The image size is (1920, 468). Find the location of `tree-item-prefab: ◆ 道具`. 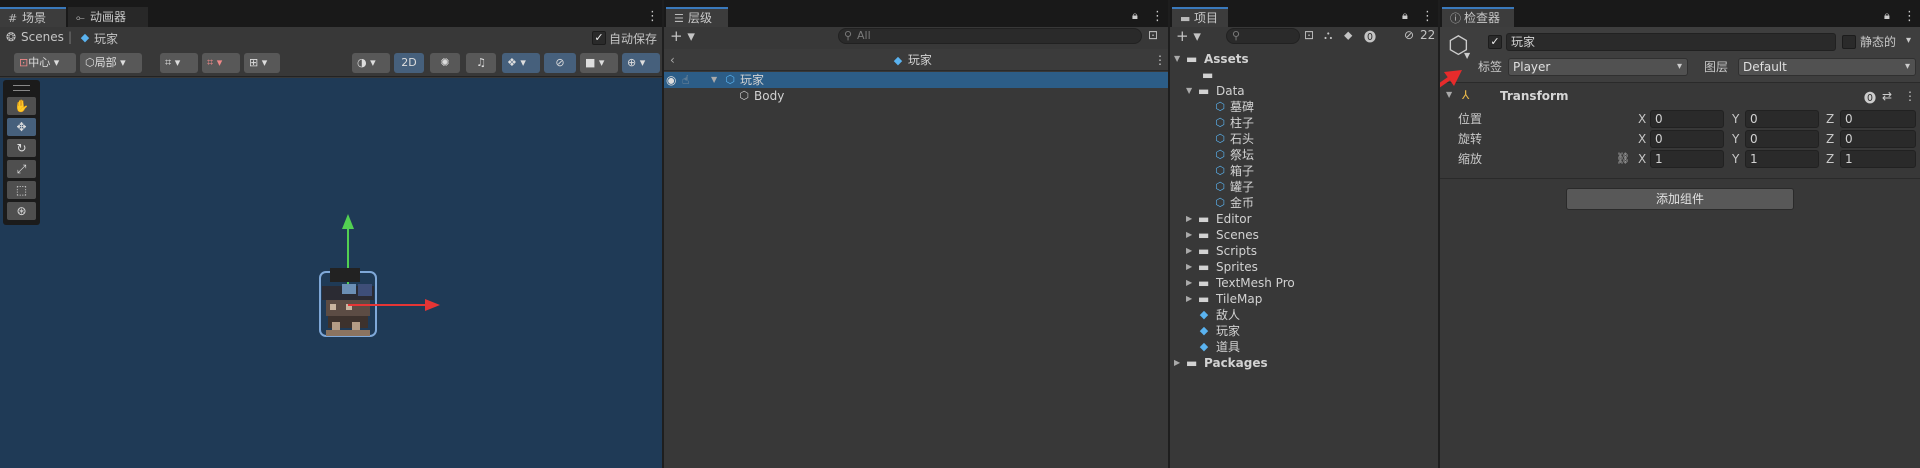

tree-item-prefab: ◆ 道具 is located at coordinates (1304, 347).